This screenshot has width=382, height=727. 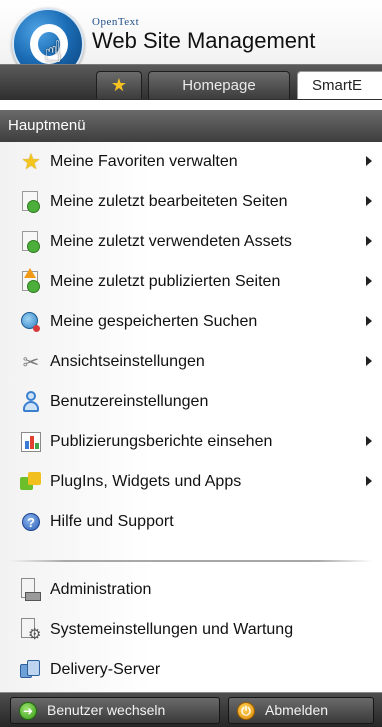 I want to click on menu-item-label: Publizierungsberichte einsehen, so click(x=161, y=441).